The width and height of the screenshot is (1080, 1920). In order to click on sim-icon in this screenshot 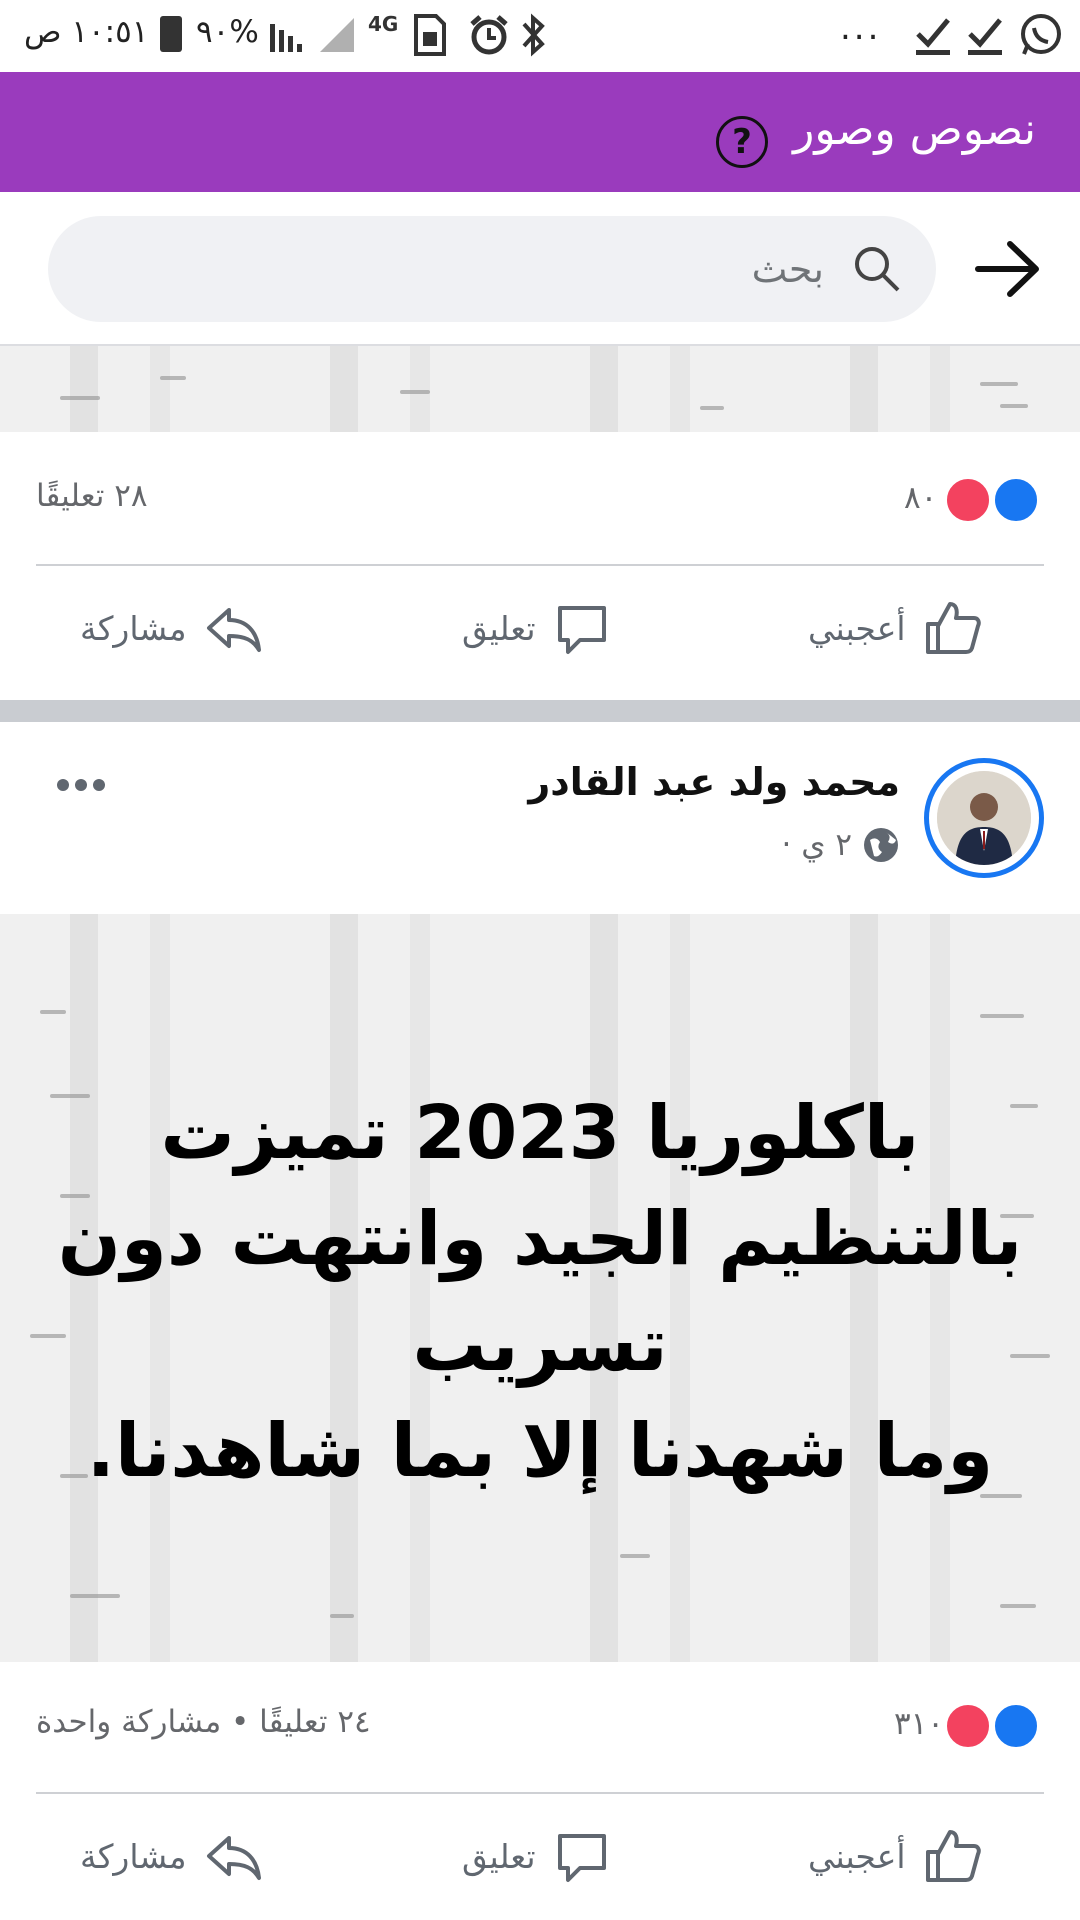, I will do `click(430, 35)`.